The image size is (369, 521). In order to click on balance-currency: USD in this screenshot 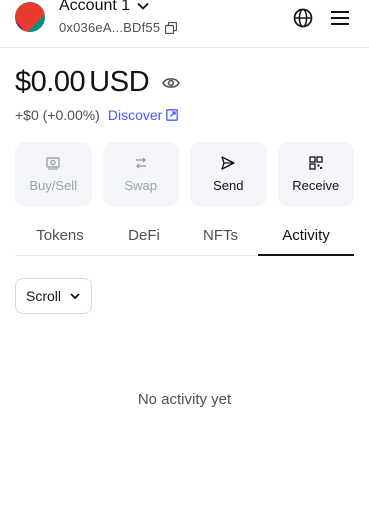, I will do `click(119, 82)`.